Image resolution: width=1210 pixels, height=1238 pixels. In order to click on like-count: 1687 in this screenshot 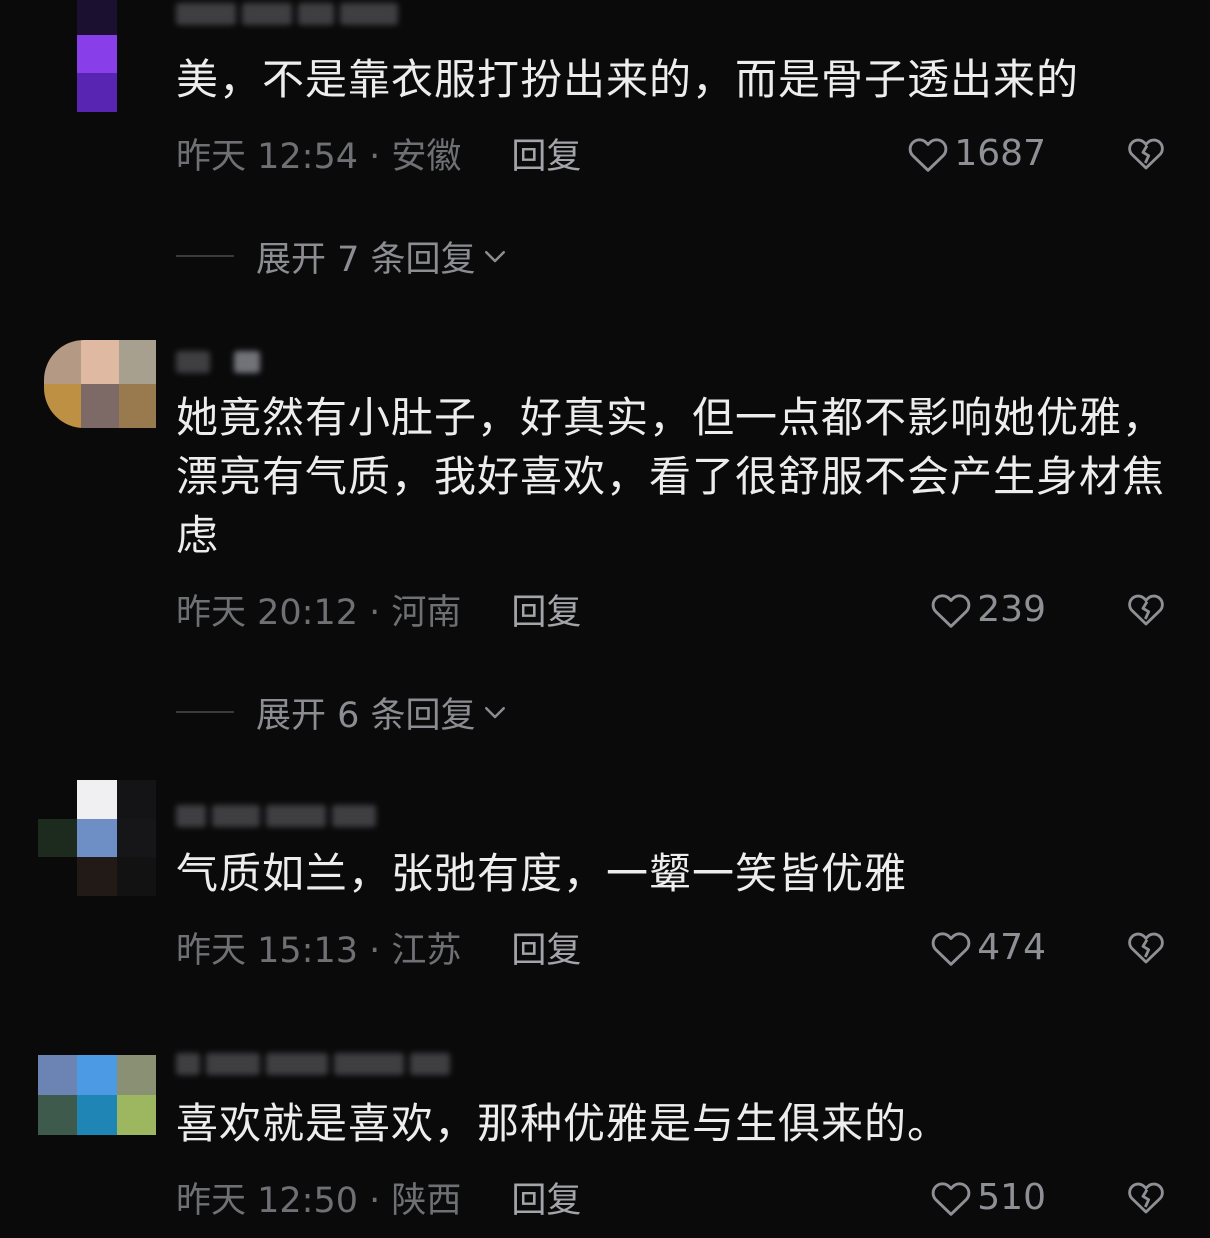, I will do `click(1000, 153)`.